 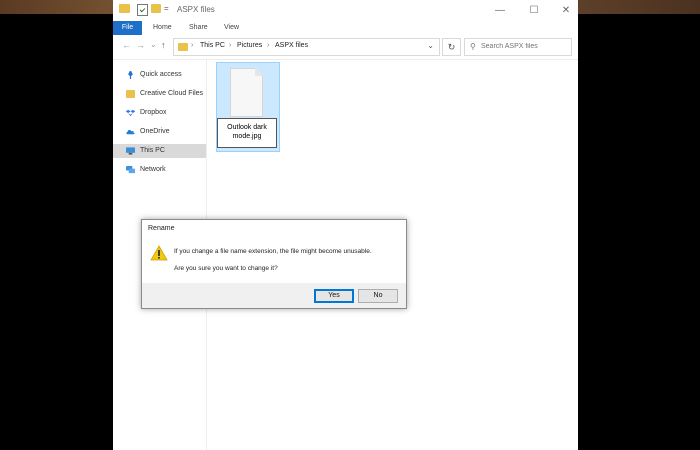 I want to click on breadcrumb-this-pc: This PC, so click(x=212, y=45).